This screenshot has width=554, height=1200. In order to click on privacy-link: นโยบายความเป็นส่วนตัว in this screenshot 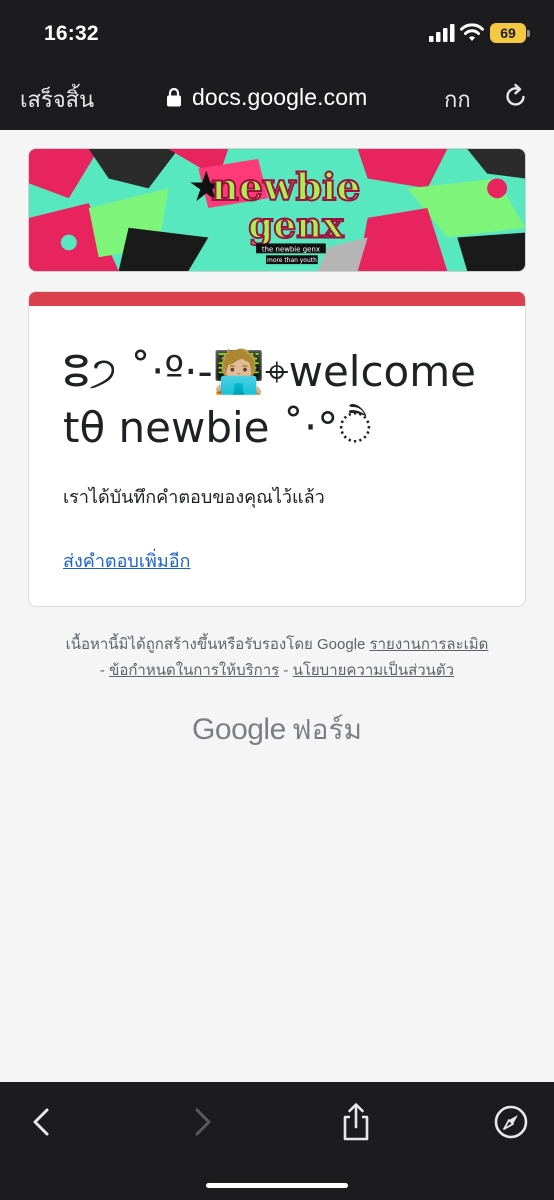, I will do `click(374, 670)`.